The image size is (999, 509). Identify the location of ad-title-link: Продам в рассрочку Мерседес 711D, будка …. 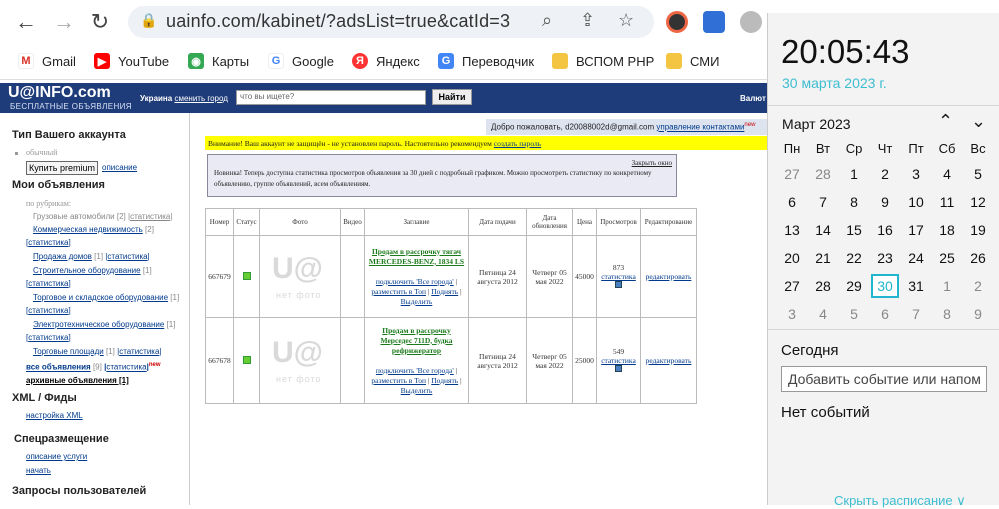
(416, 340).